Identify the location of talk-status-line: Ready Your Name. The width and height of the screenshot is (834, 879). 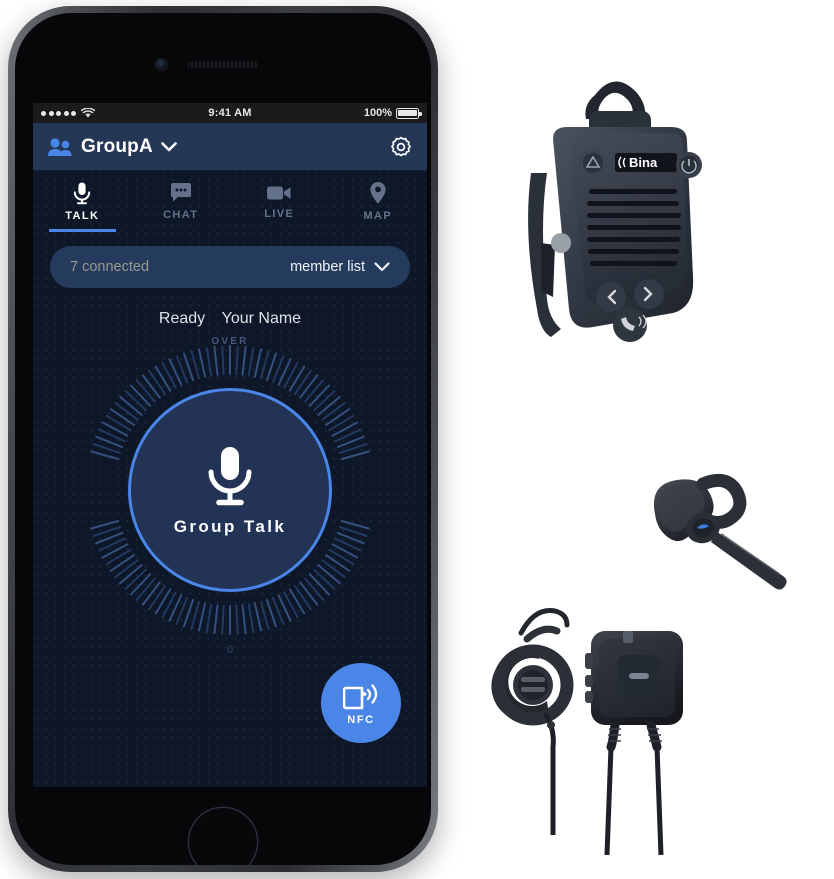
(230, 319).